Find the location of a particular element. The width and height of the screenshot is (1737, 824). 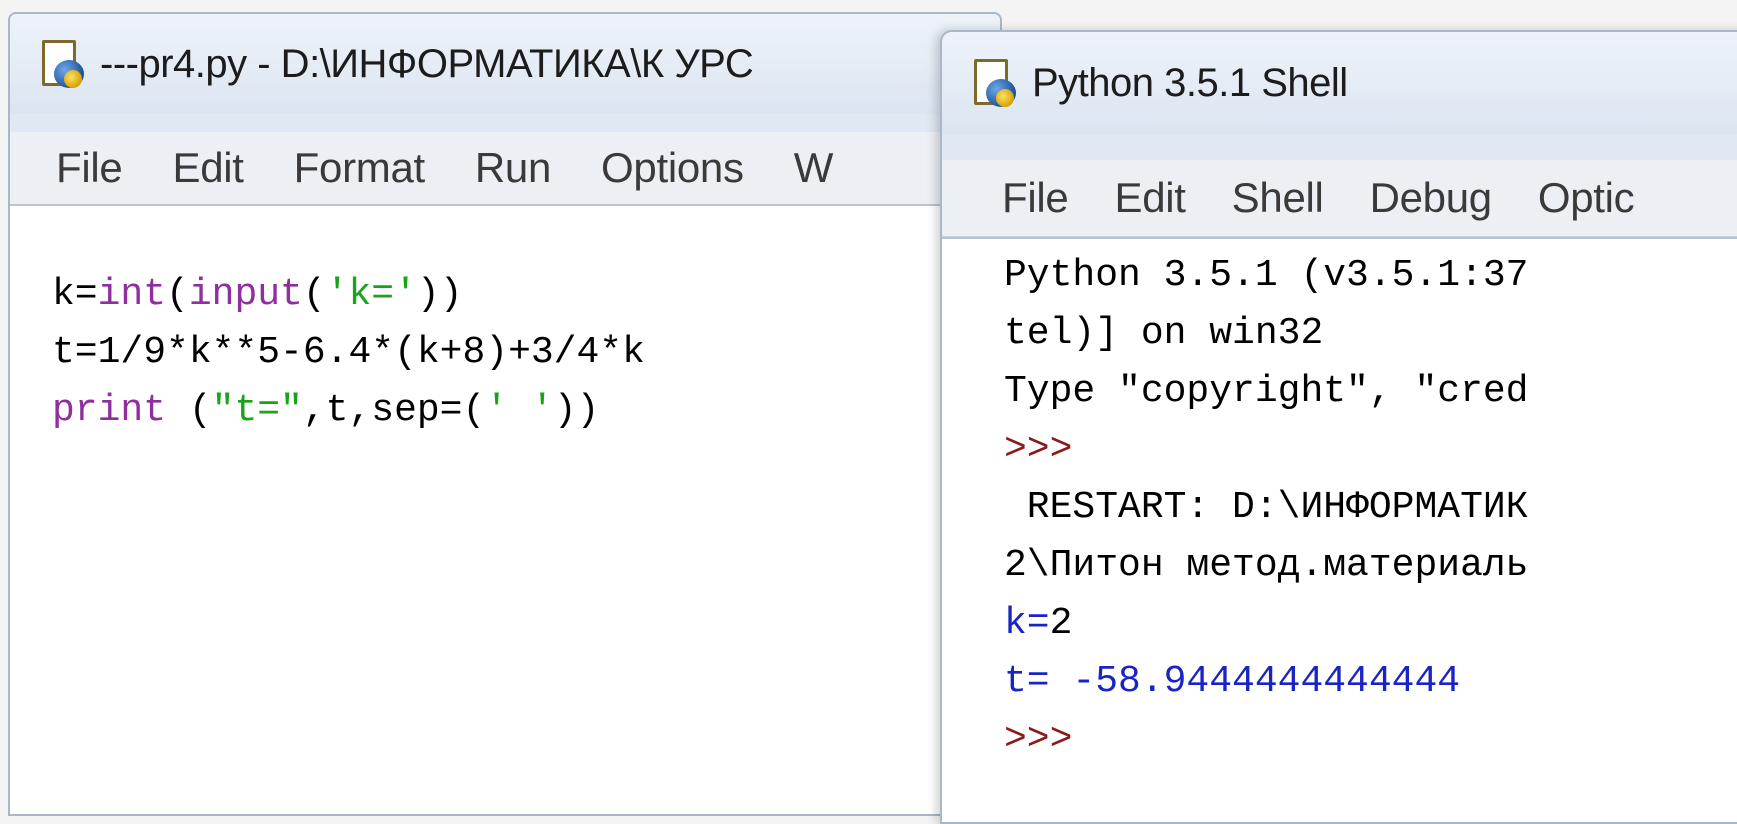

code-line: t=1/9*k**5-6.4*(k+8)+3/4*k is located at coordinates (526, 353).